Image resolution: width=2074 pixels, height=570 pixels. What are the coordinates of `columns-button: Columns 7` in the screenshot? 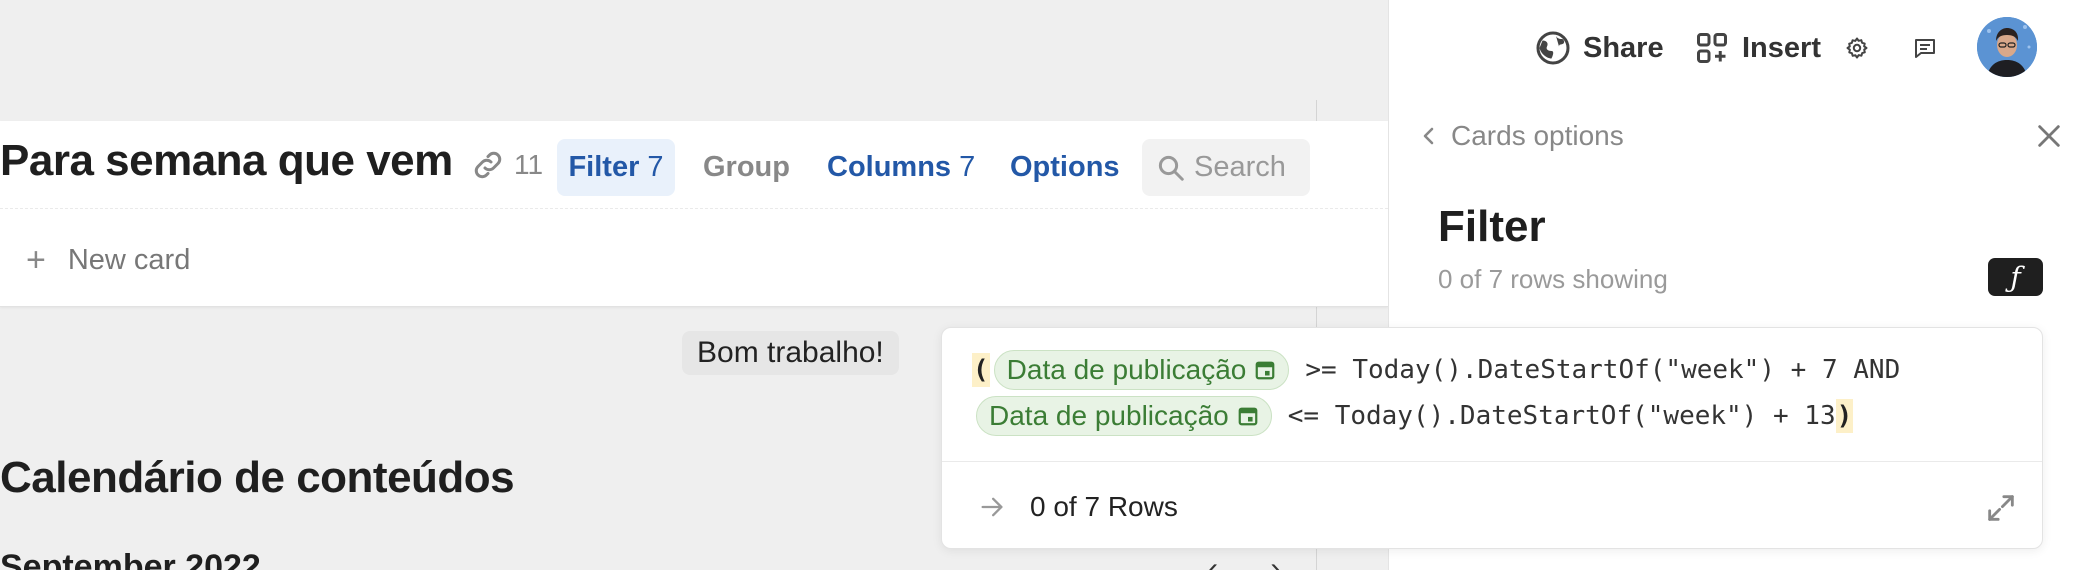 It's located at (901, 167).